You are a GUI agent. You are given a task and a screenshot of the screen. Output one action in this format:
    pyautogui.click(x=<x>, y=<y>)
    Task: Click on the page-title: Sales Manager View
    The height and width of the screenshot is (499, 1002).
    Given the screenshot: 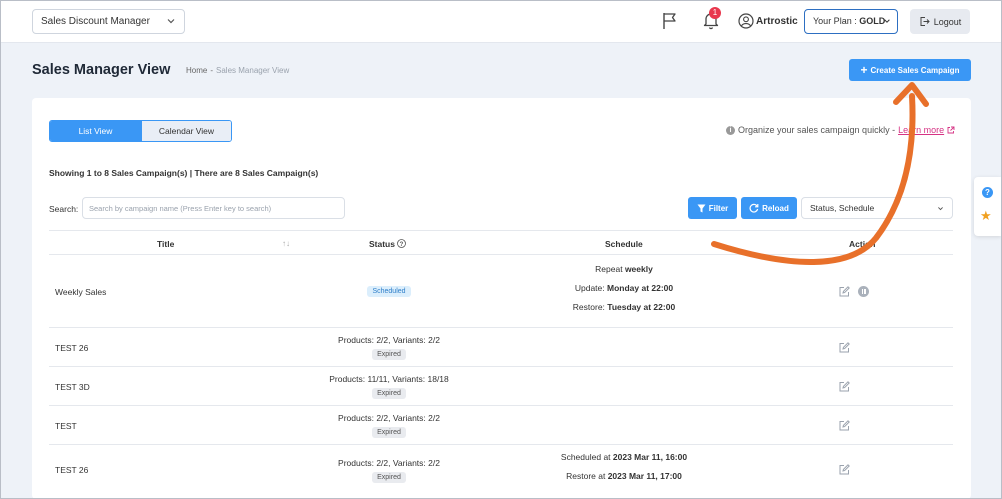 What is the action you would take?
    pyautogui.click(x=101, y=70)
    